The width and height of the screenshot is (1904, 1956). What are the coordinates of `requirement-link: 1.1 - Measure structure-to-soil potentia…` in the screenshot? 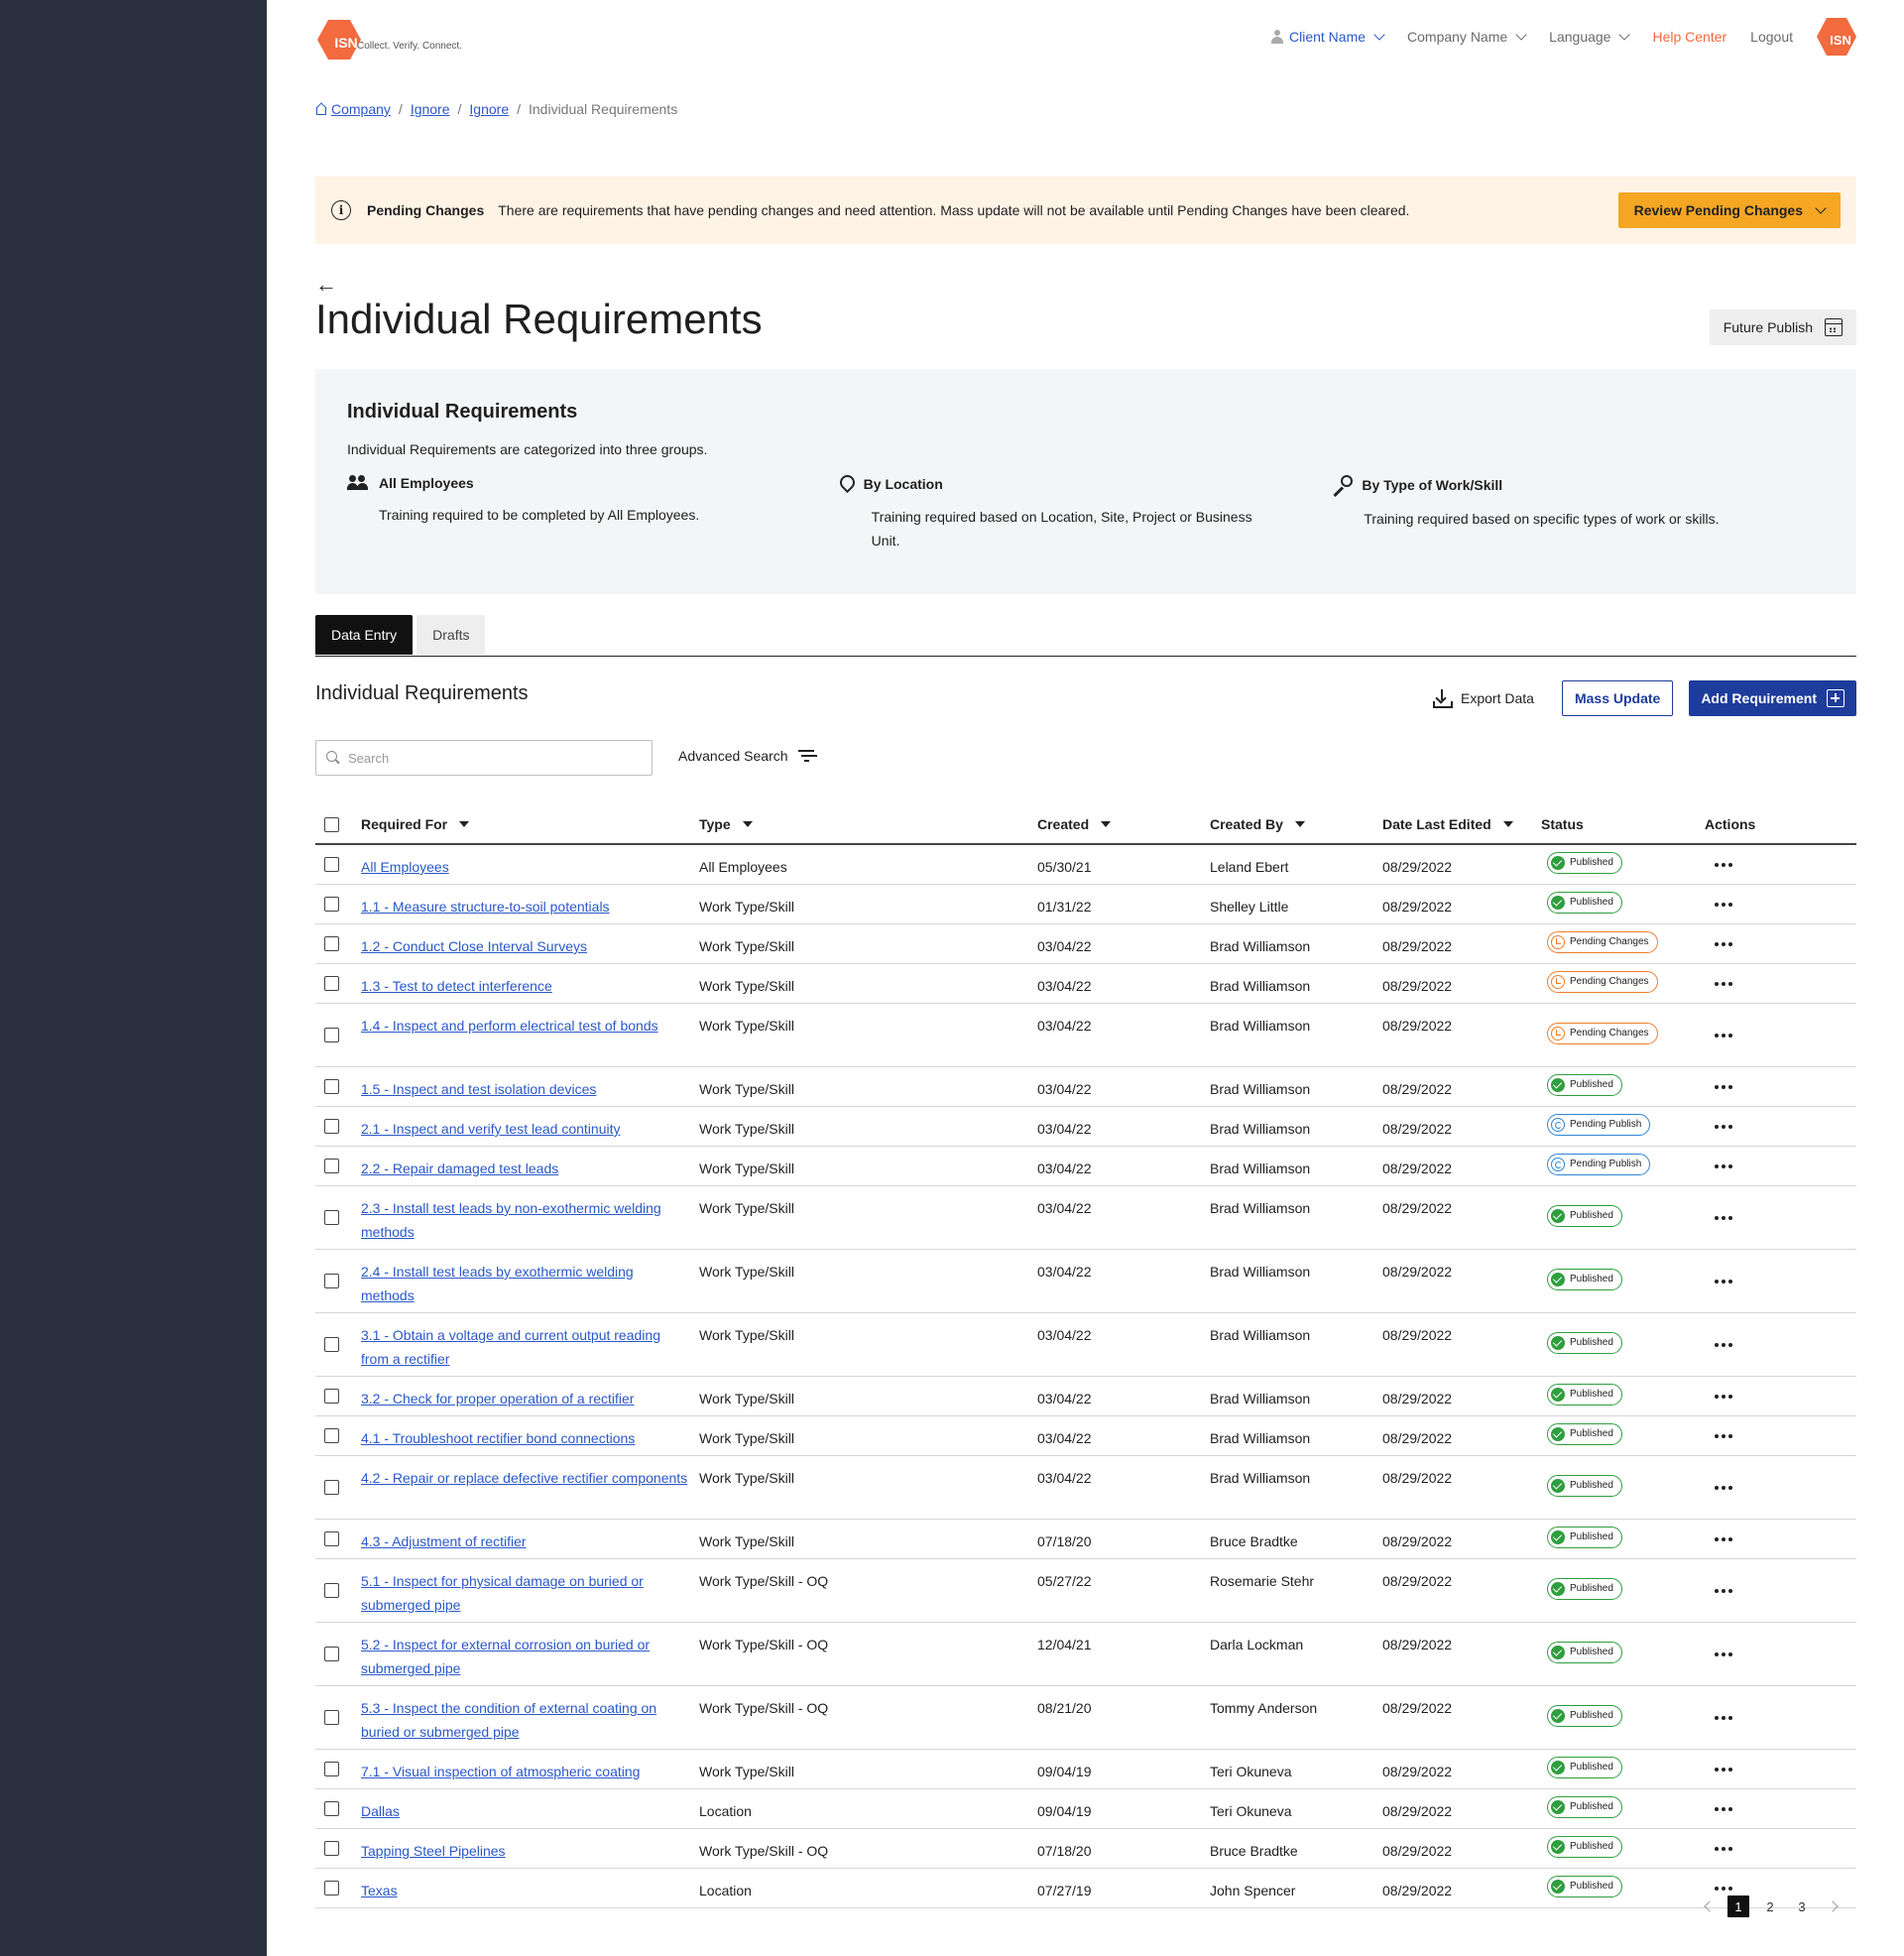 It's located at (485, 907).